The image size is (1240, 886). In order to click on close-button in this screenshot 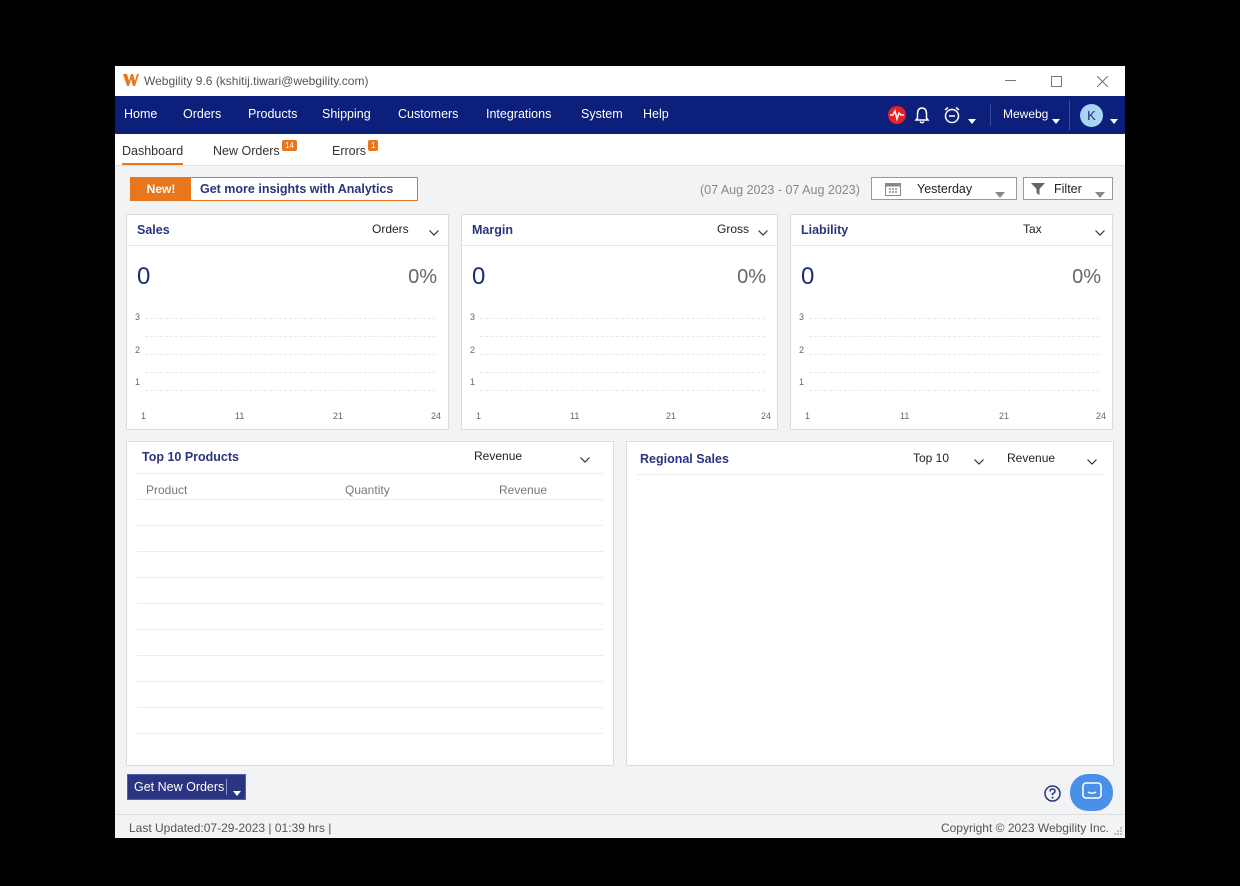, I will do `click(1102, 81)`.